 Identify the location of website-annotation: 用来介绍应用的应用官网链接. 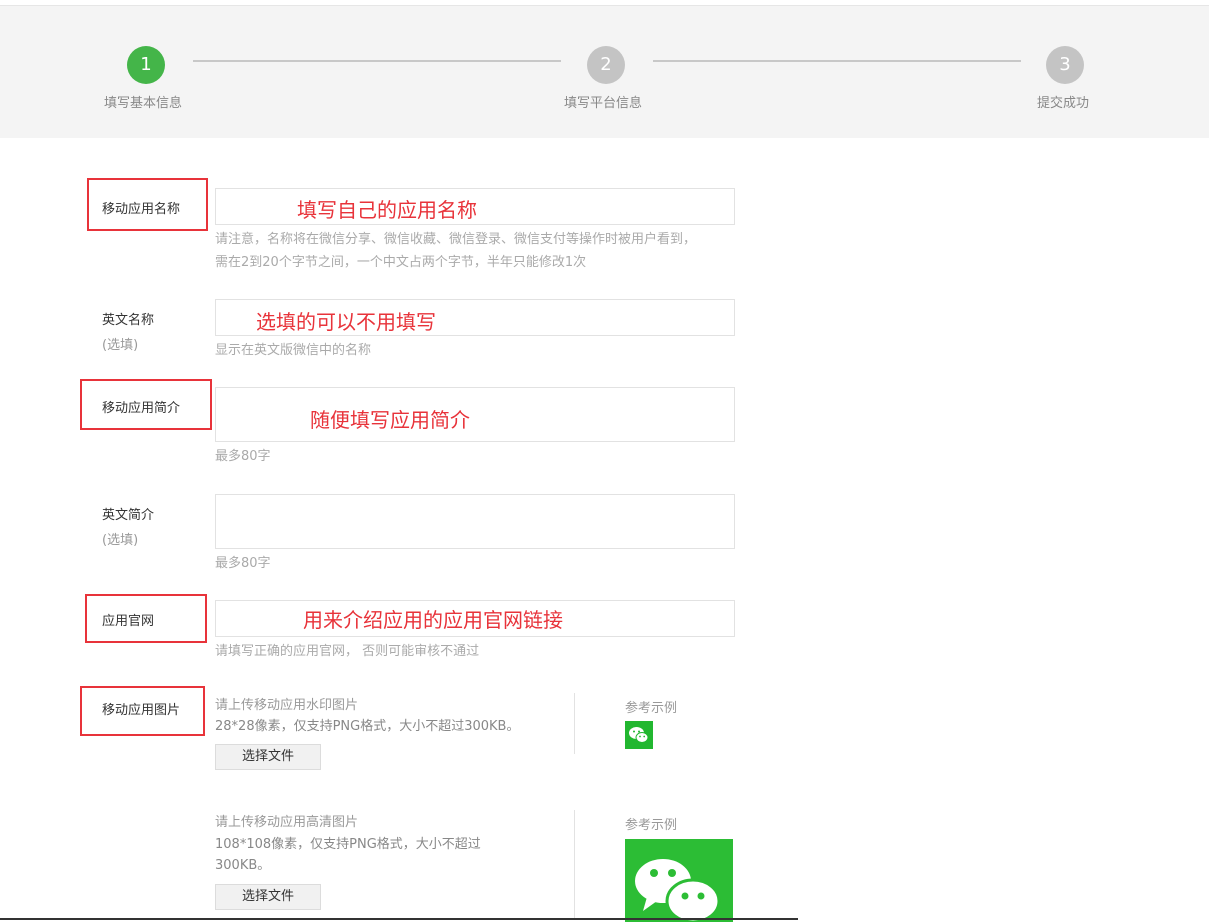
(433, 620).